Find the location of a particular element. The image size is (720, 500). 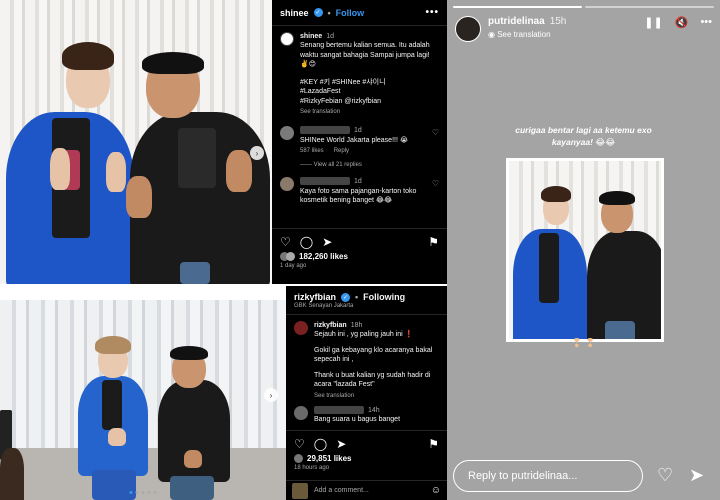

send-icon: ➤ is located at coordinates (696, 475).